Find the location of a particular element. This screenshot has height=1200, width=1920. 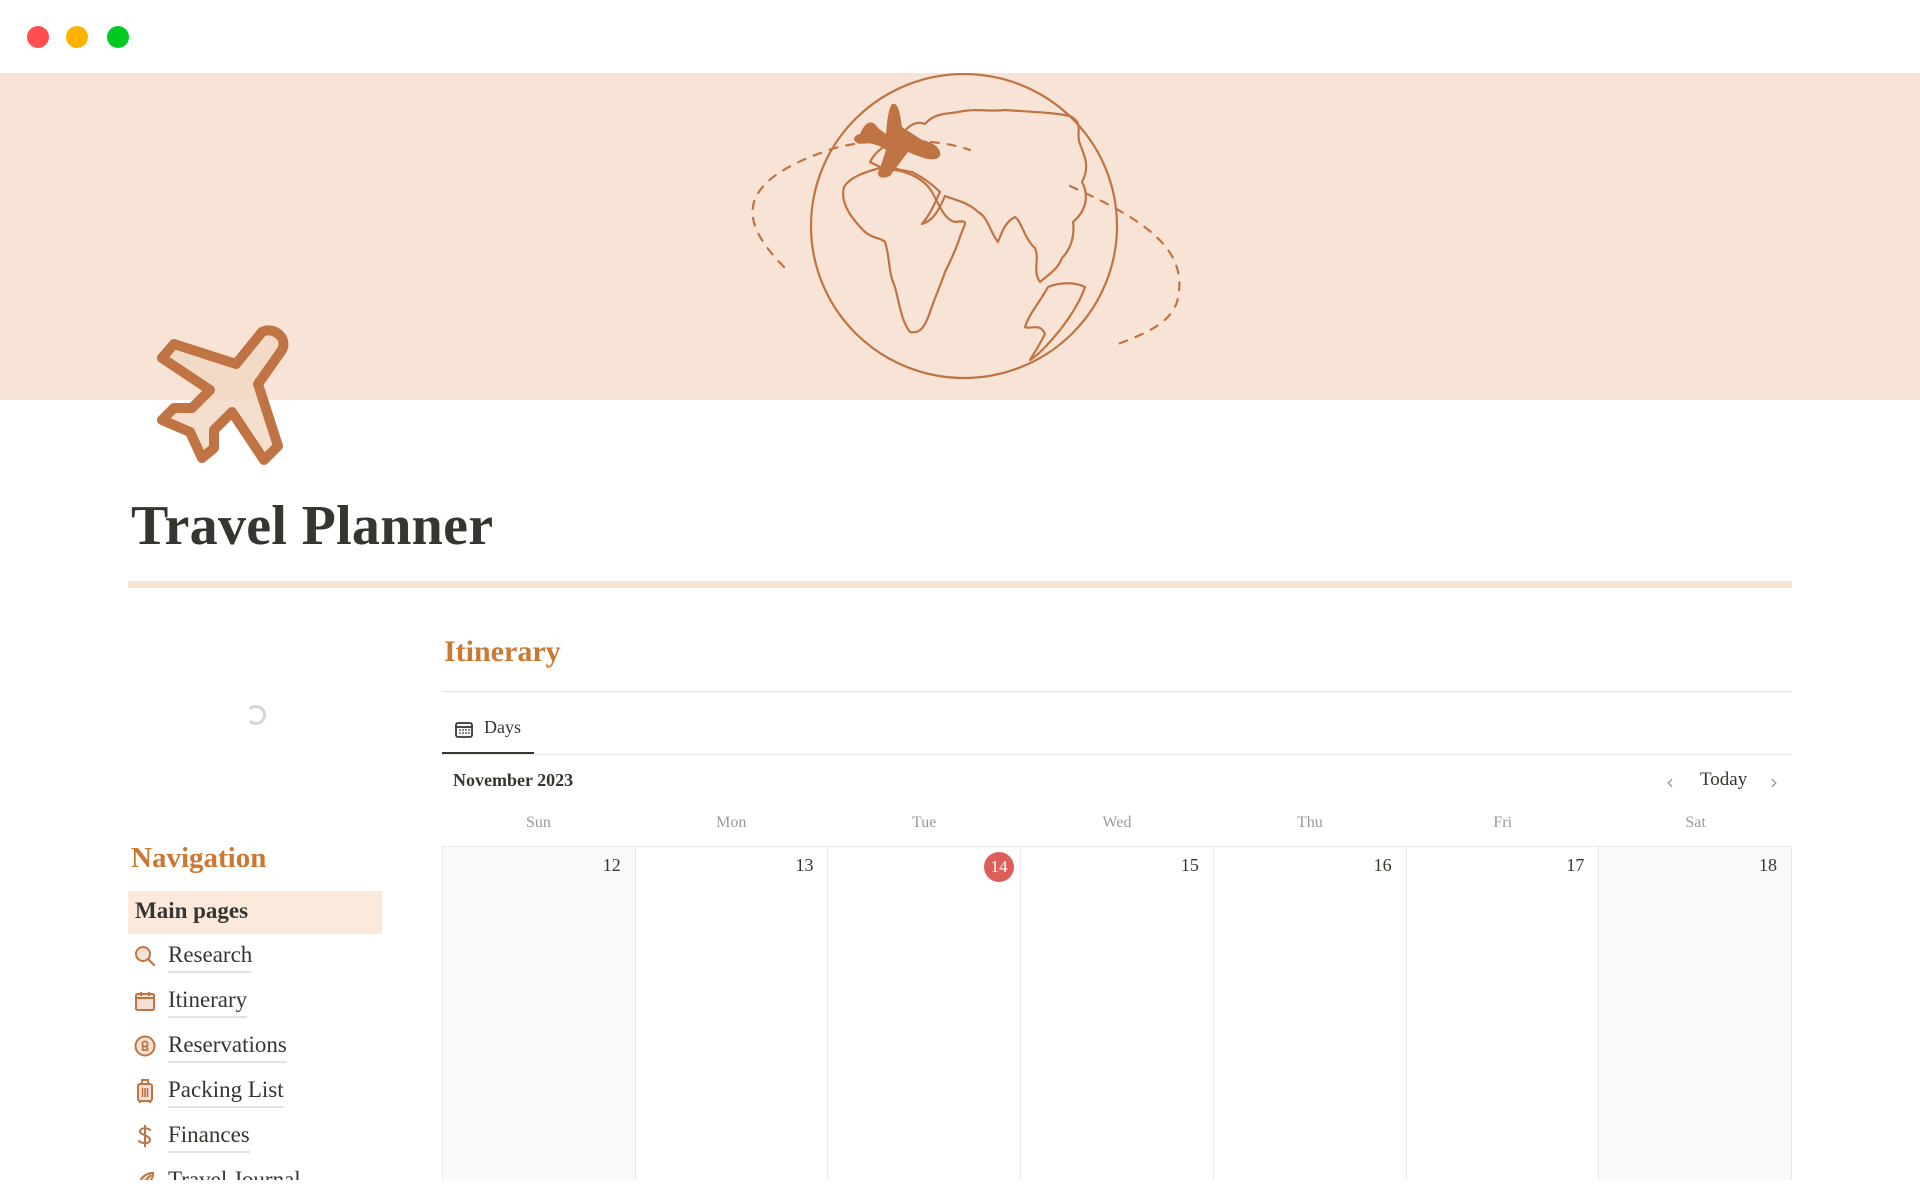

heading-divider is located at coordinates (1117, 691).